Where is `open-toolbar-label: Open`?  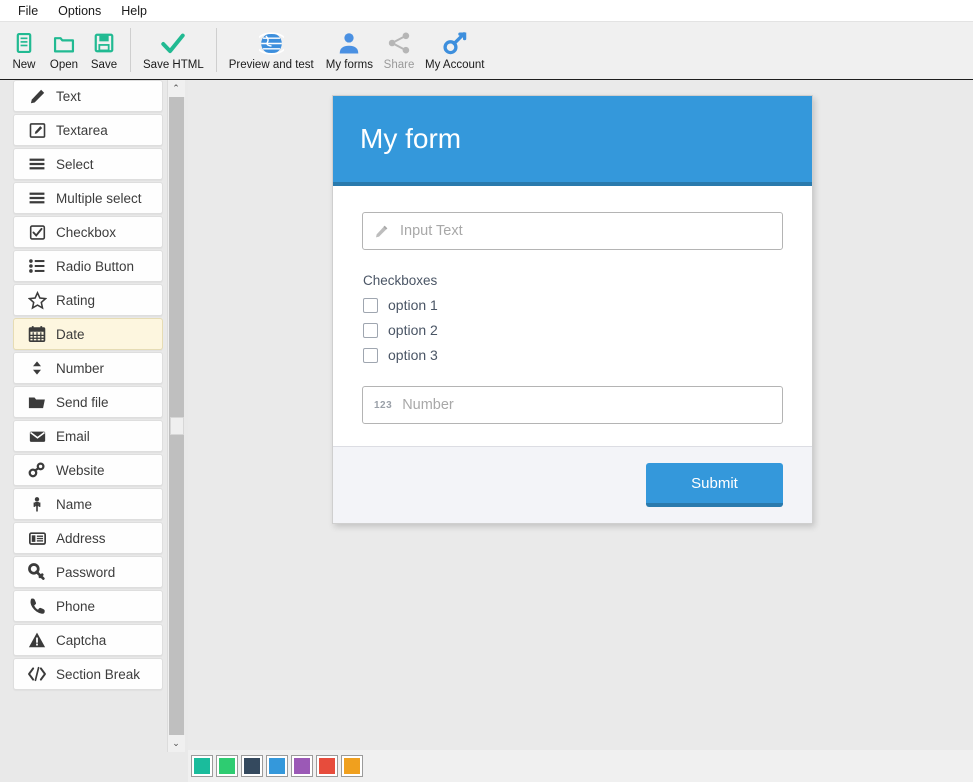
open-toolbar-label: Open is located at coordinates (64, 65).